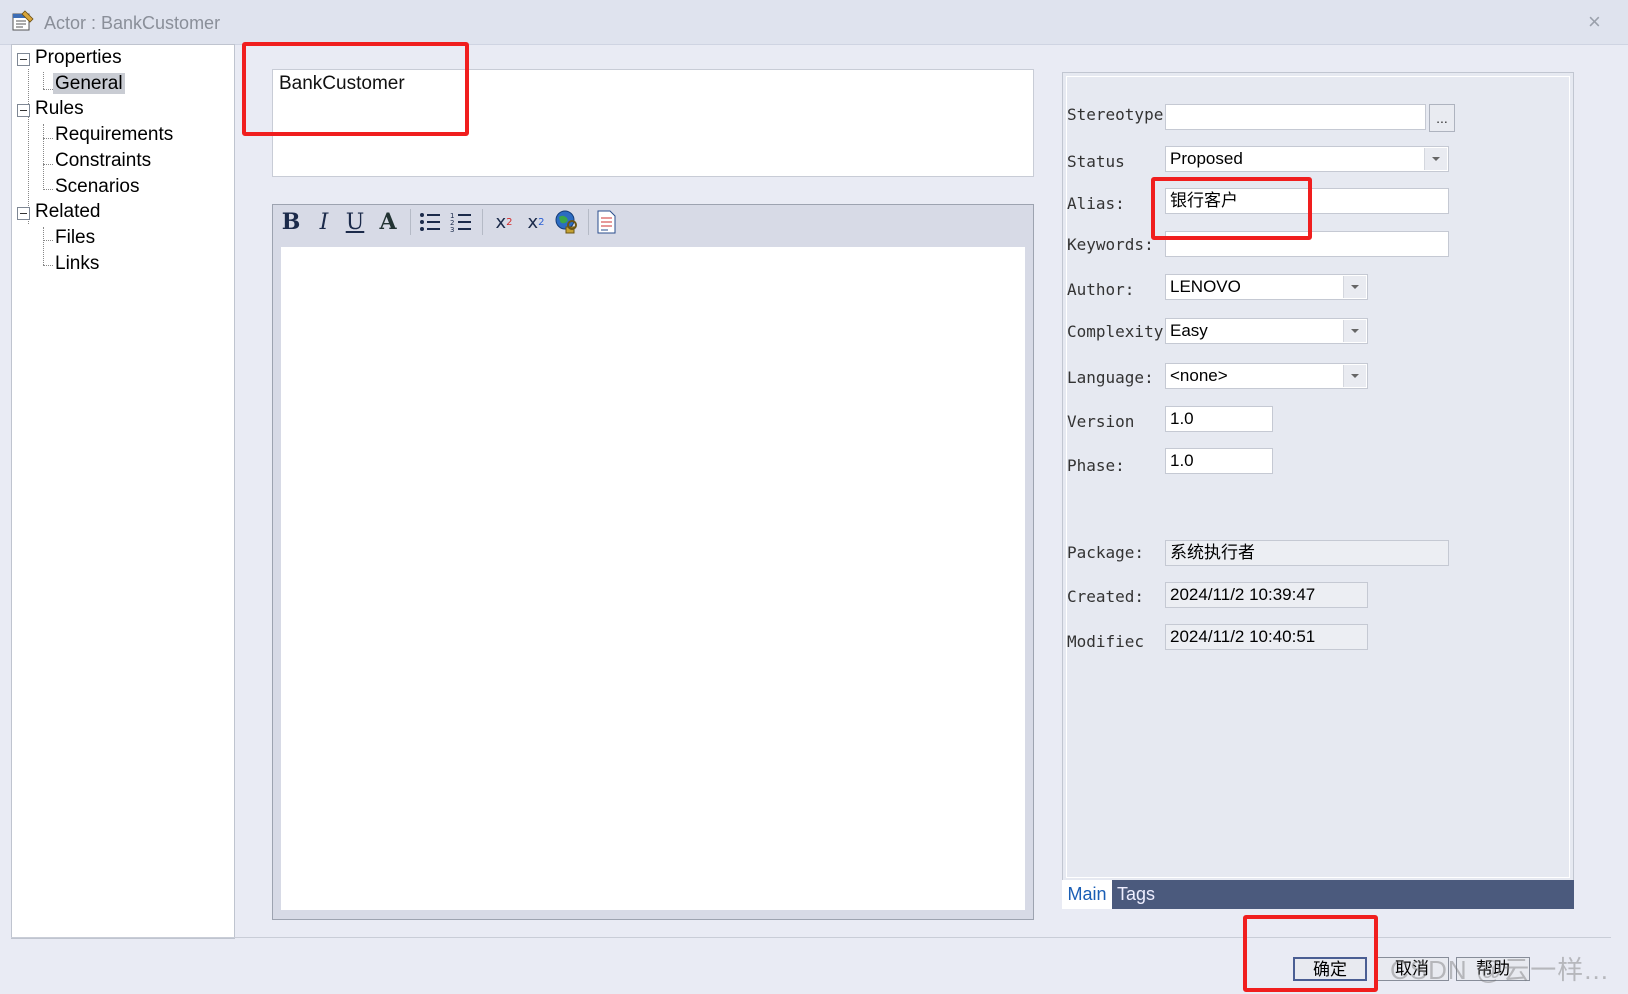 The image size is (1628, 994). Describe the element at coordinates (114, 135) in the screenshot. I see `tree-item-requirements: Requirements` at that location.